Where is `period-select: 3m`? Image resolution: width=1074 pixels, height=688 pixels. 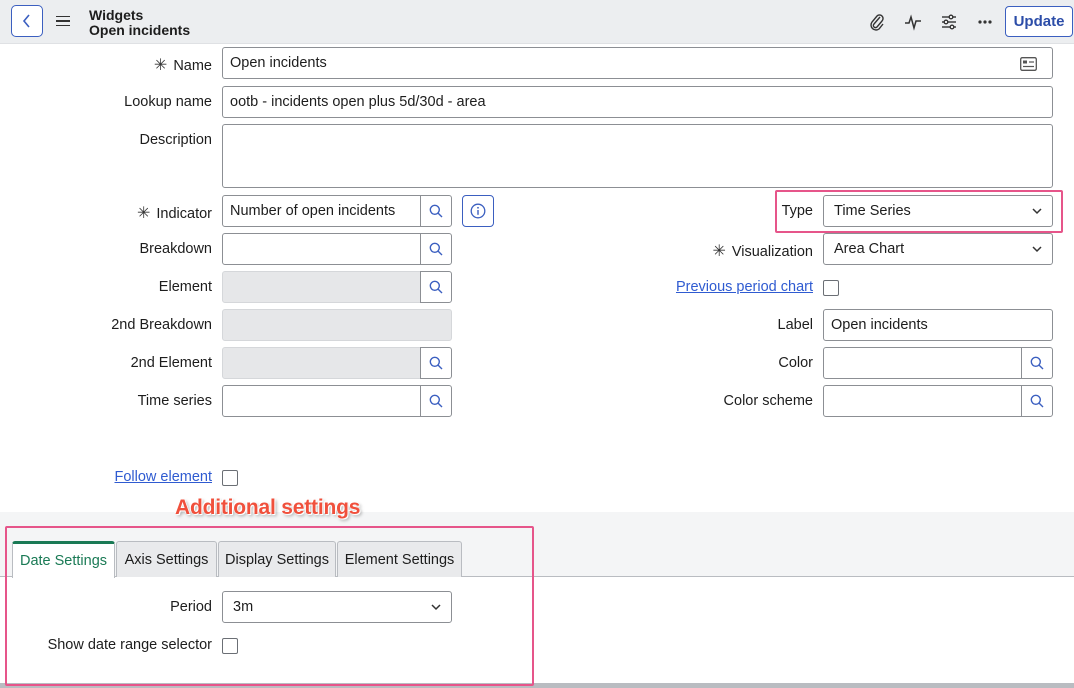 period-select: 3m is located at coordinates (337, 607).